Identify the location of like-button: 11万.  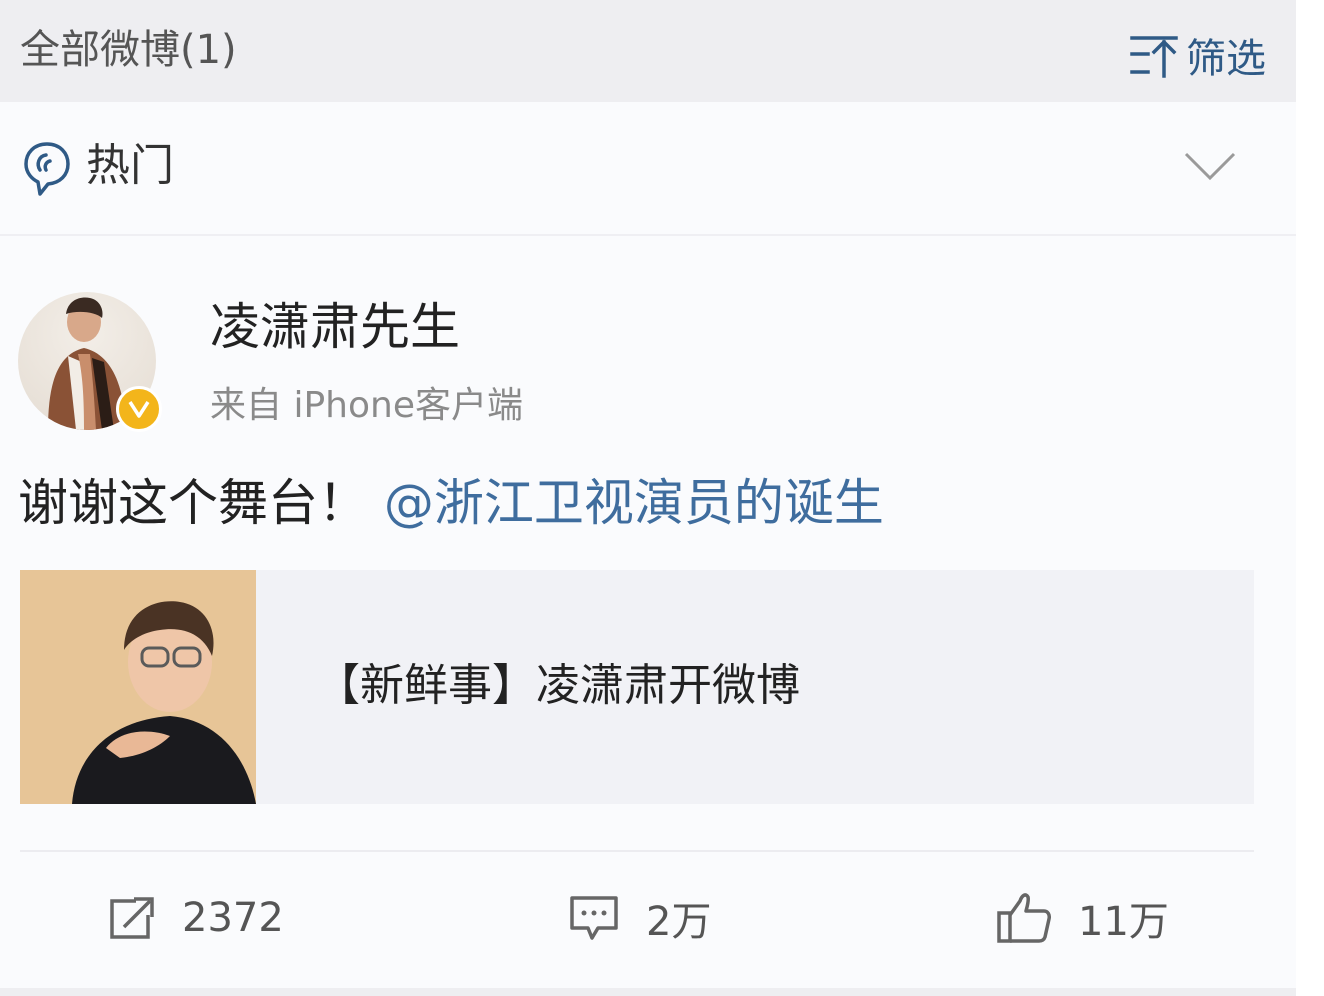
(1082, 918).